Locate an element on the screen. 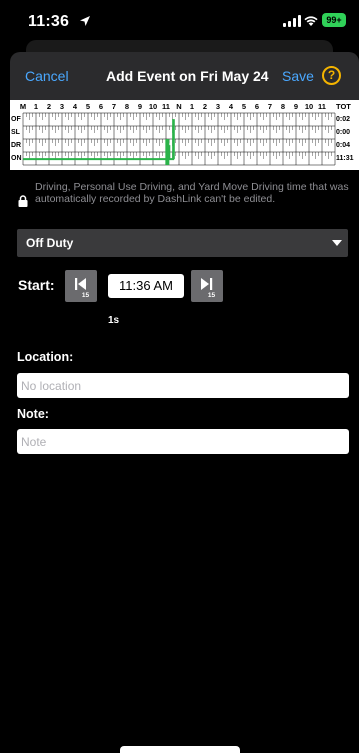 The width and height of the screenshot is (359, 753). location-field is located at coordinates (183, 385).